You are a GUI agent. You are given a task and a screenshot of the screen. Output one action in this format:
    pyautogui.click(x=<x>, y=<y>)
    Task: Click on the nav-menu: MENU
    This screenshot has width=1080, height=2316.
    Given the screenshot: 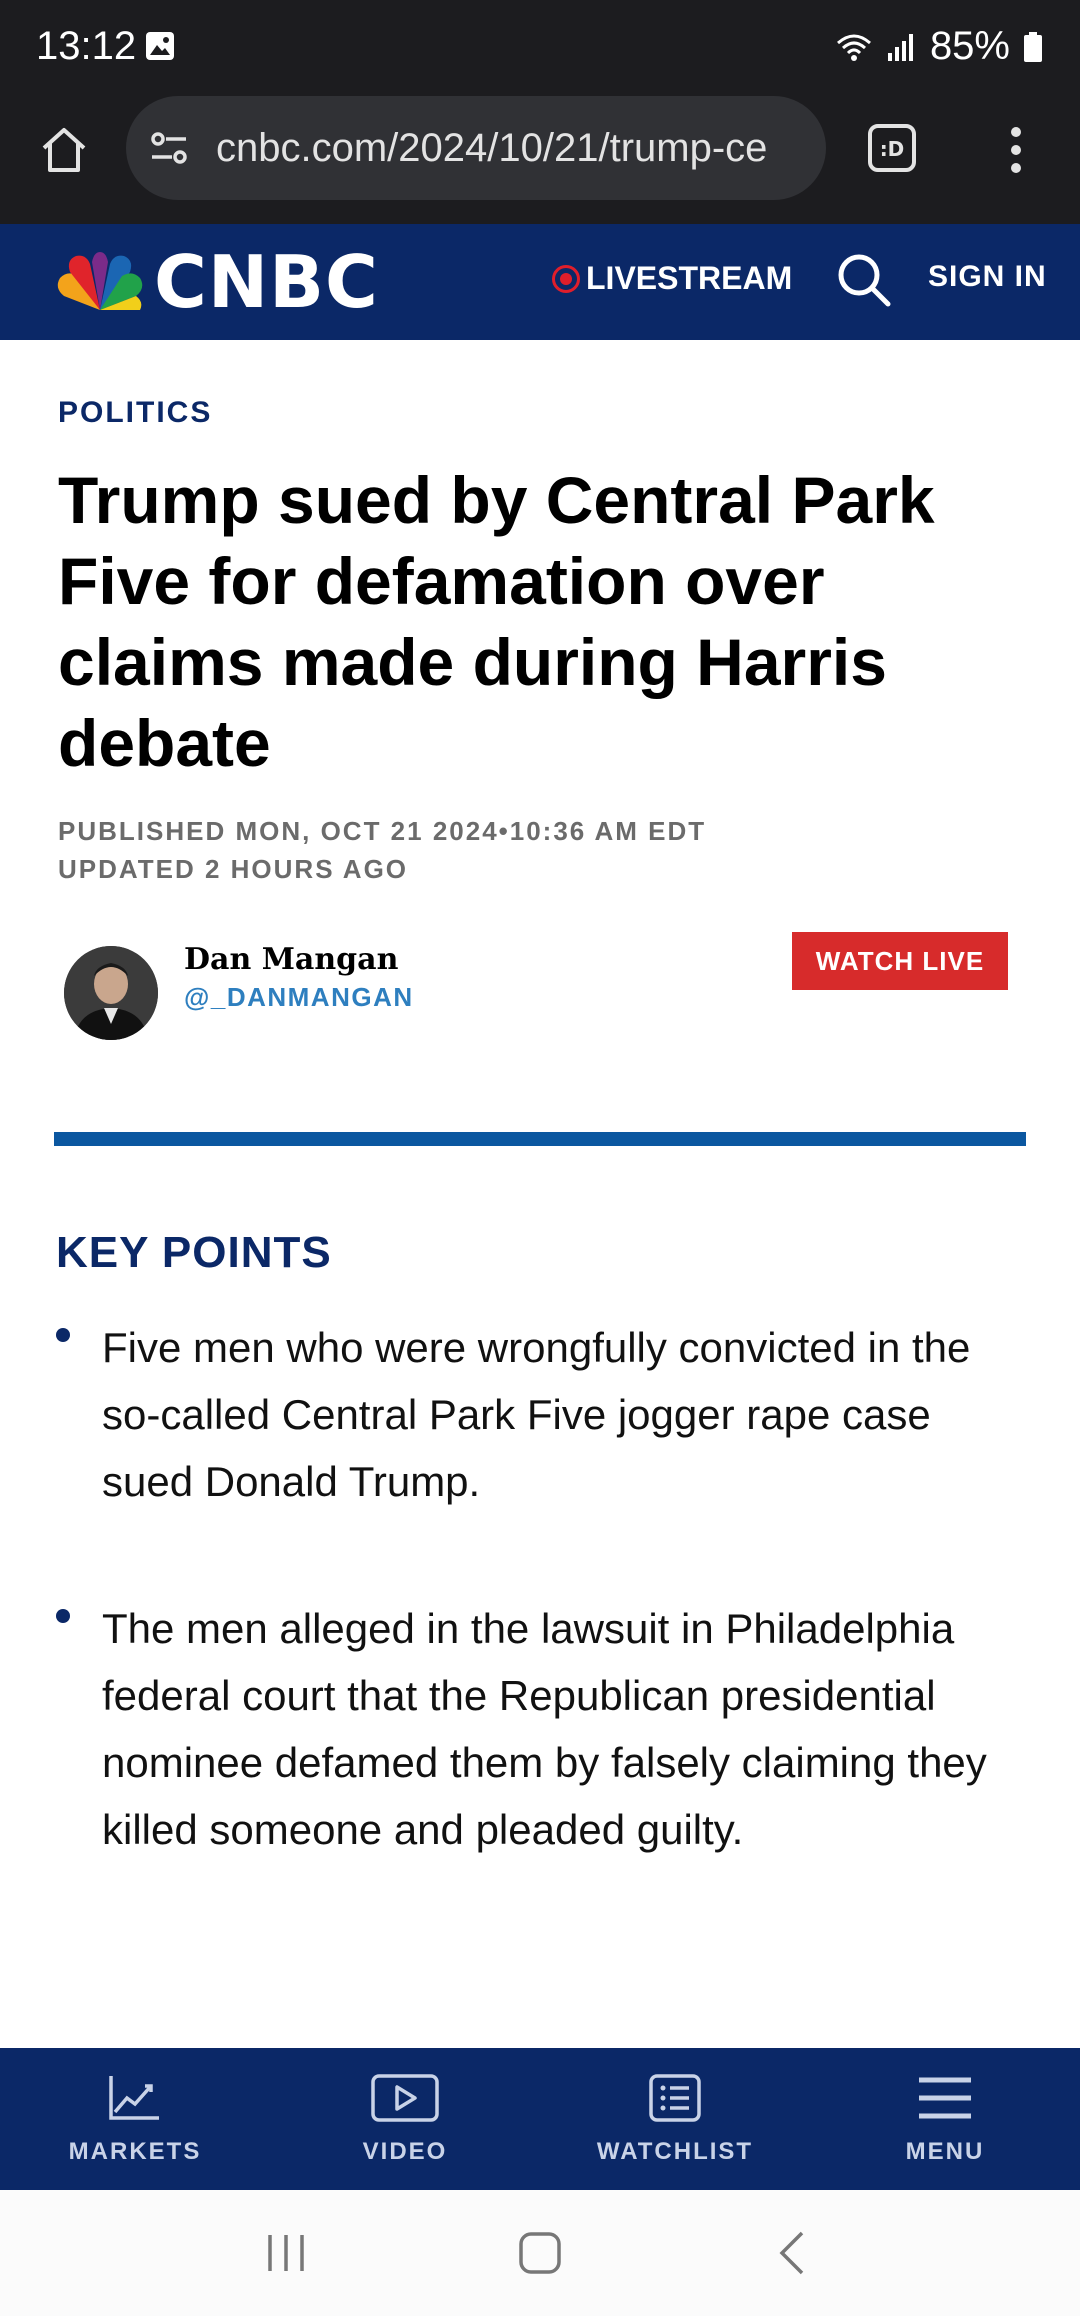 What is the action you would take?
    pyautogui.click(x=945, y=2119)
    